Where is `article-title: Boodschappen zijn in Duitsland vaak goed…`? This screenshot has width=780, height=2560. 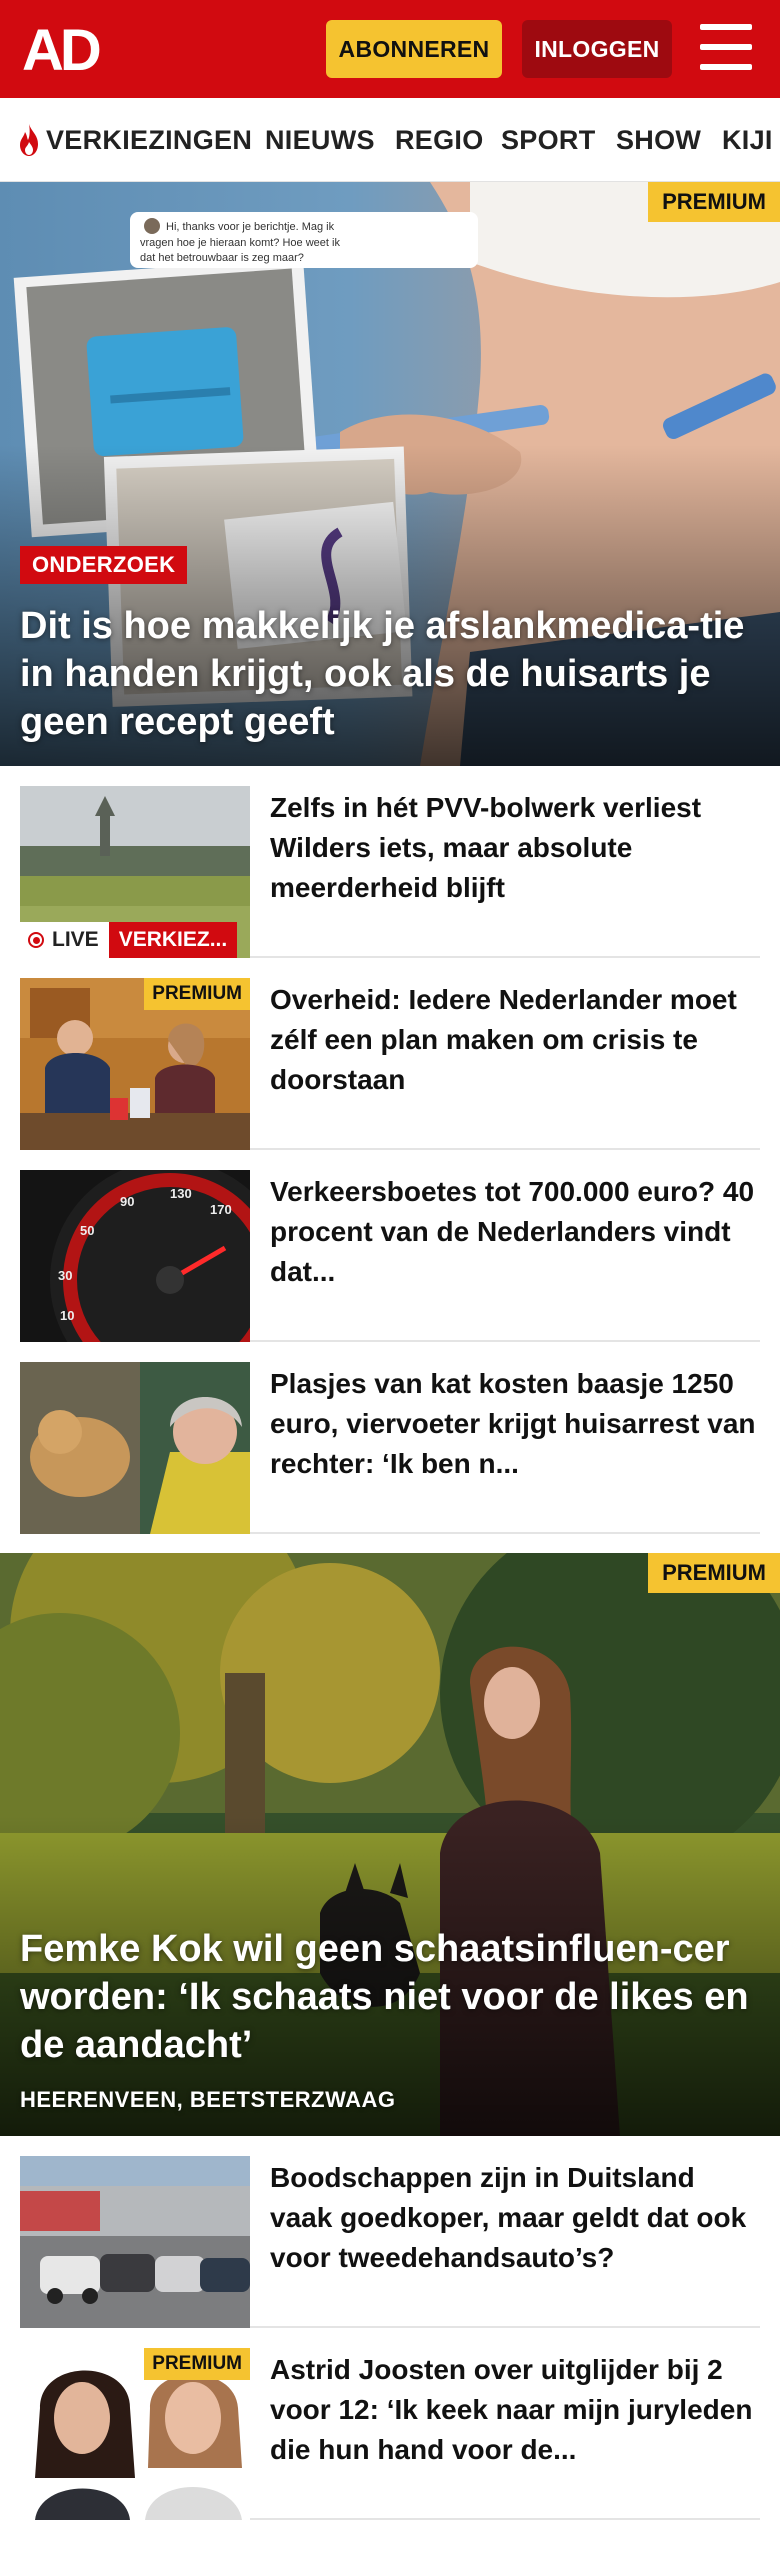
article-title: Boodschappen zijn in Duitsland vaak goed… is located at coordinates (515, 2218).